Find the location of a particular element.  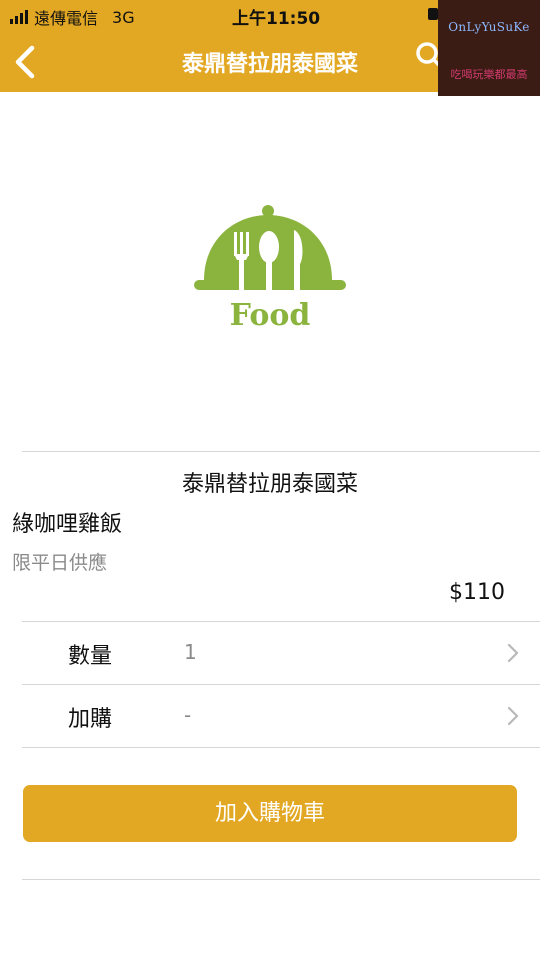

location-icon is located at coordinates (433, 14).